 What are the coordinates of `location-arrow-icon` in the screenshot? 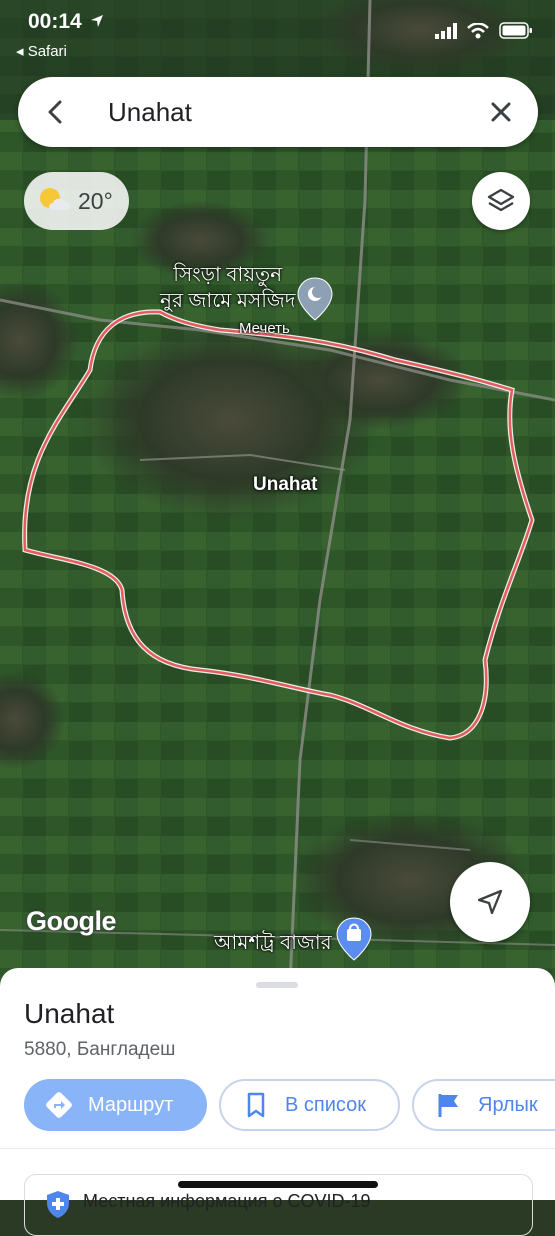 It's located at (96, 21).